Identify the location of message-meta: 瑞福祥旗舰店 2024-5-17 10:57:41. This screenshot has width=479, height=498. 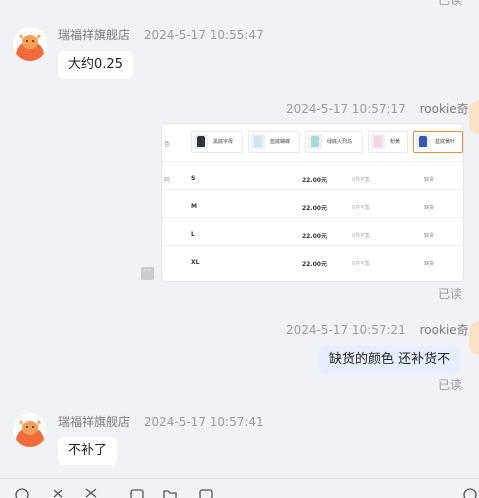
(161, 421).